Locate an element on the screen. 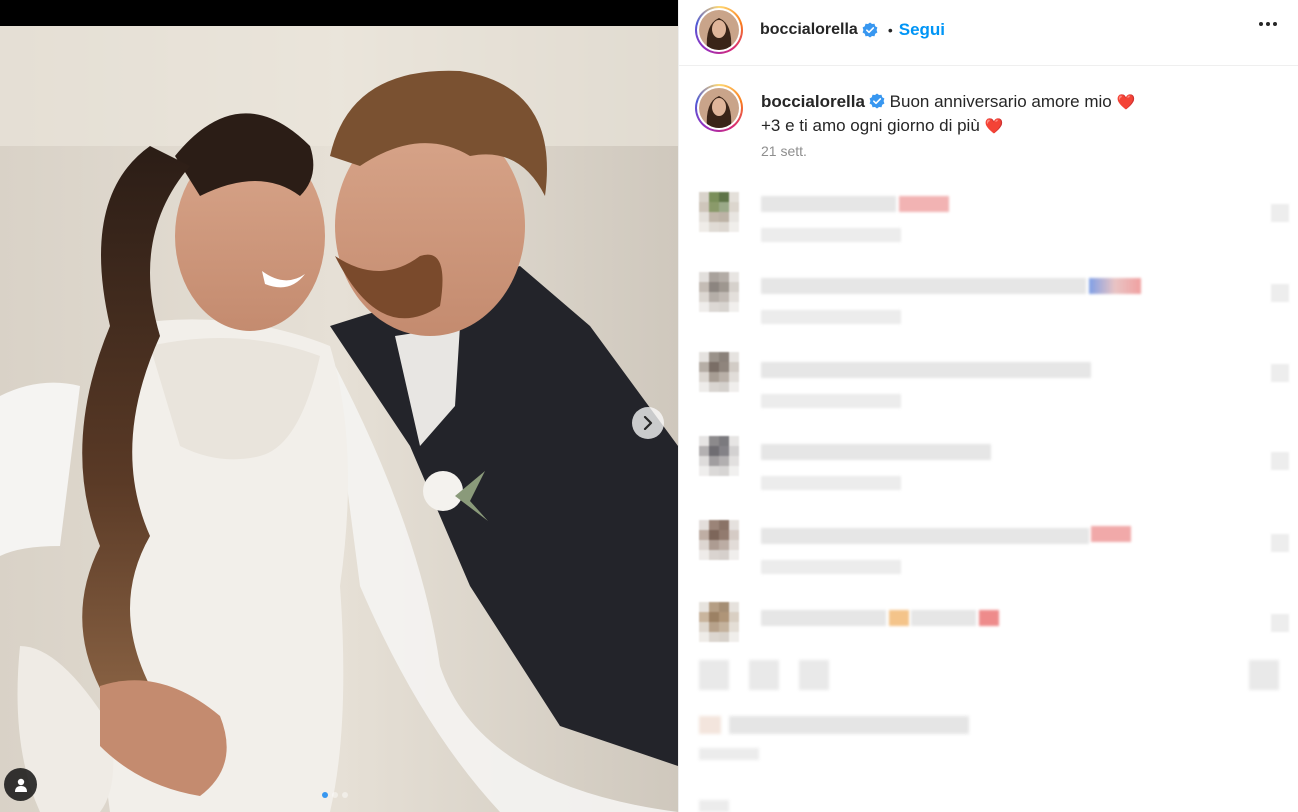  follow-button: Segui is located at coordinates (922, 30).